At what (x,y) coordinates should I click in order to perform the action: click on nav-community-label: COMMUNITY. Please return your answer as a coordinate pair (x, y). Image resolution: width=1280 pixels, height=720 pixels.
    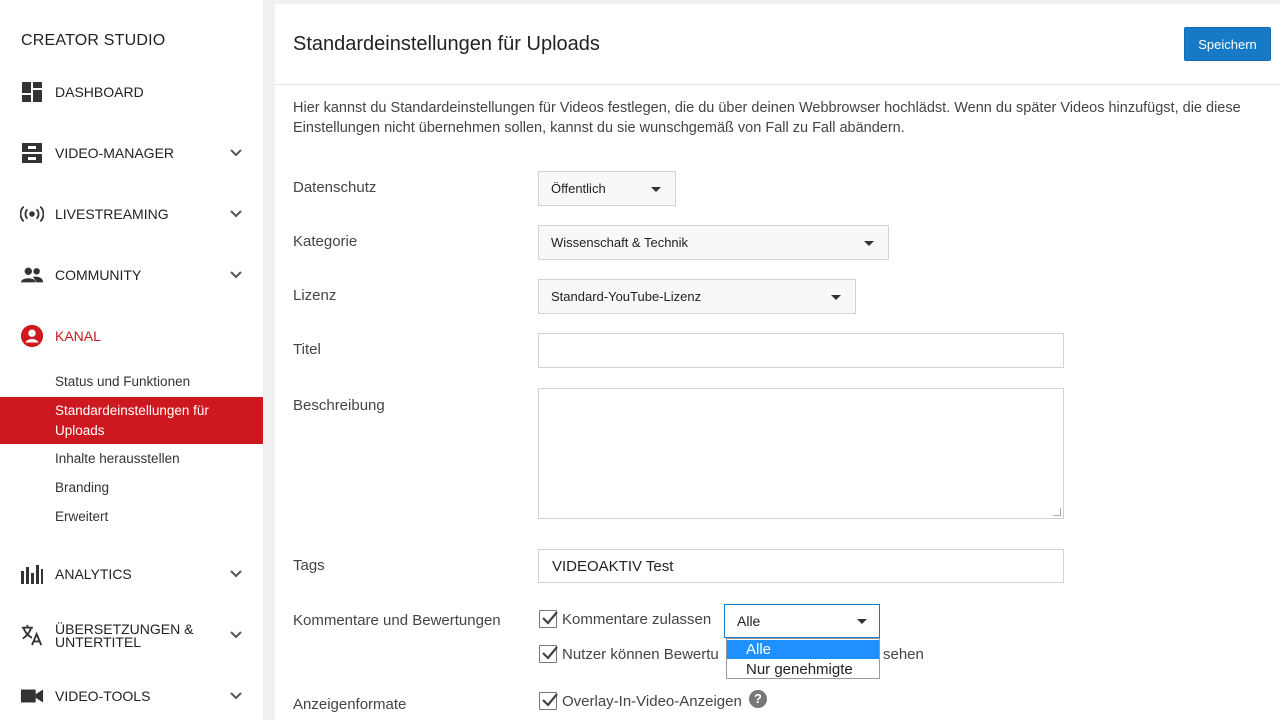
    Looking at the image, I should click on (98, 275).